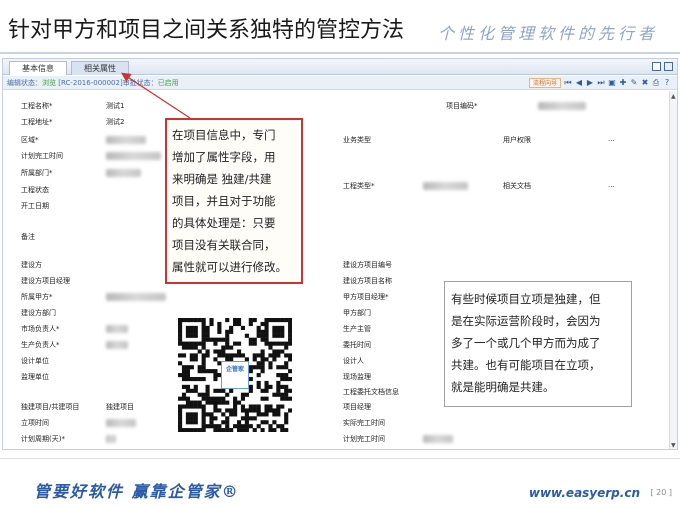 Image resolution: width=680 pixels, height=509 pixels. What do you see at coordinates (526, 299) in the screenshot?
I see `callout2-line: 有些时候项目立项是独建，但` at bounding box center [526, 299].